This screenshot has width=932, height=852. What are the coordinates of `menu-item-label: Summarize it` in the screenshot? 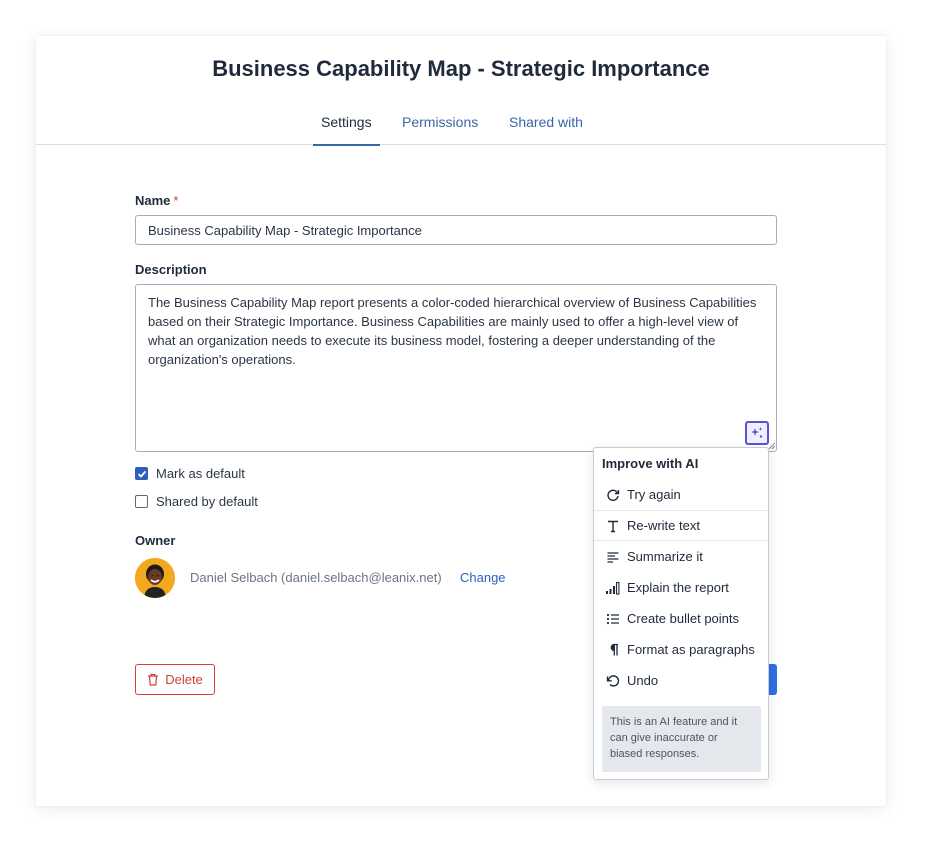 It's located at (665, 556).